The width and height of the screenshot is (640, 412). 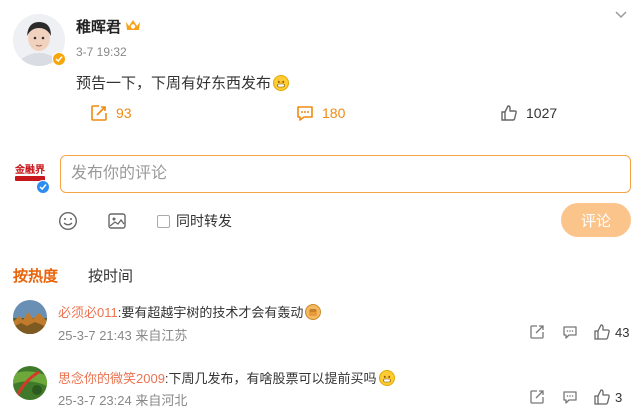 What do you see at coordinates (124, 113) in the screenshot?
I see `repost-count: 93` at bounding box center [124, 113].